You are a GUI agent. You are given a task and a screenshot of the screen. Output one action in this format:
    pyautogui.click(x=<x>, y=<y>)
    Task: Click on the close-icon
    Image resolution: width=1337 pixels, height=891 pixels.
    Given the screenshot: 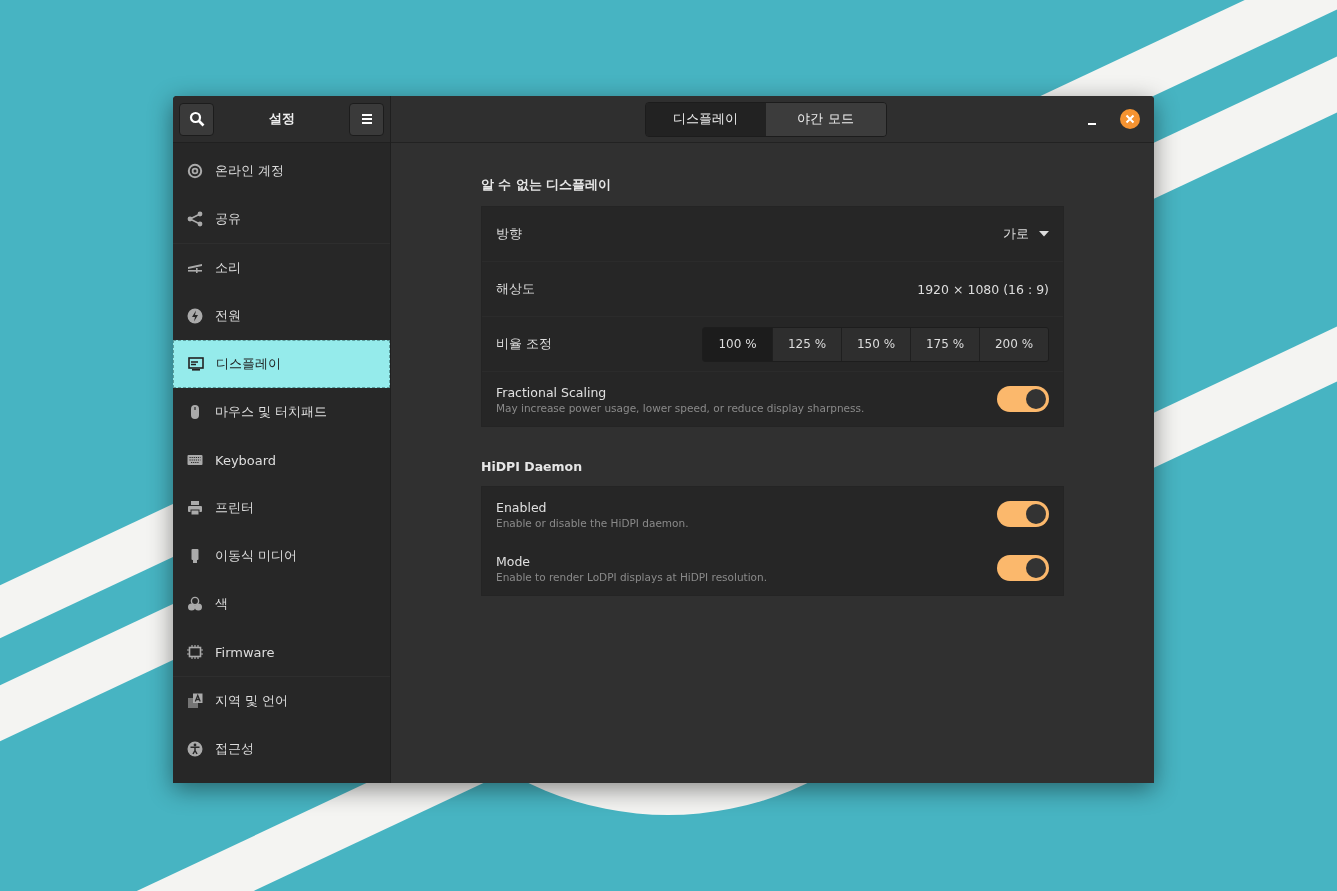 What is the action you would take?
    pyautogui.click(x=1130, y=119)
    